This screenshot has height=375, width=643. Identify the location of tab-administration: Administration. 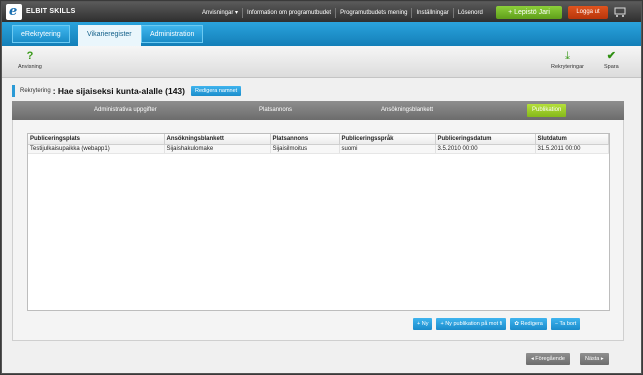
(172, 34).